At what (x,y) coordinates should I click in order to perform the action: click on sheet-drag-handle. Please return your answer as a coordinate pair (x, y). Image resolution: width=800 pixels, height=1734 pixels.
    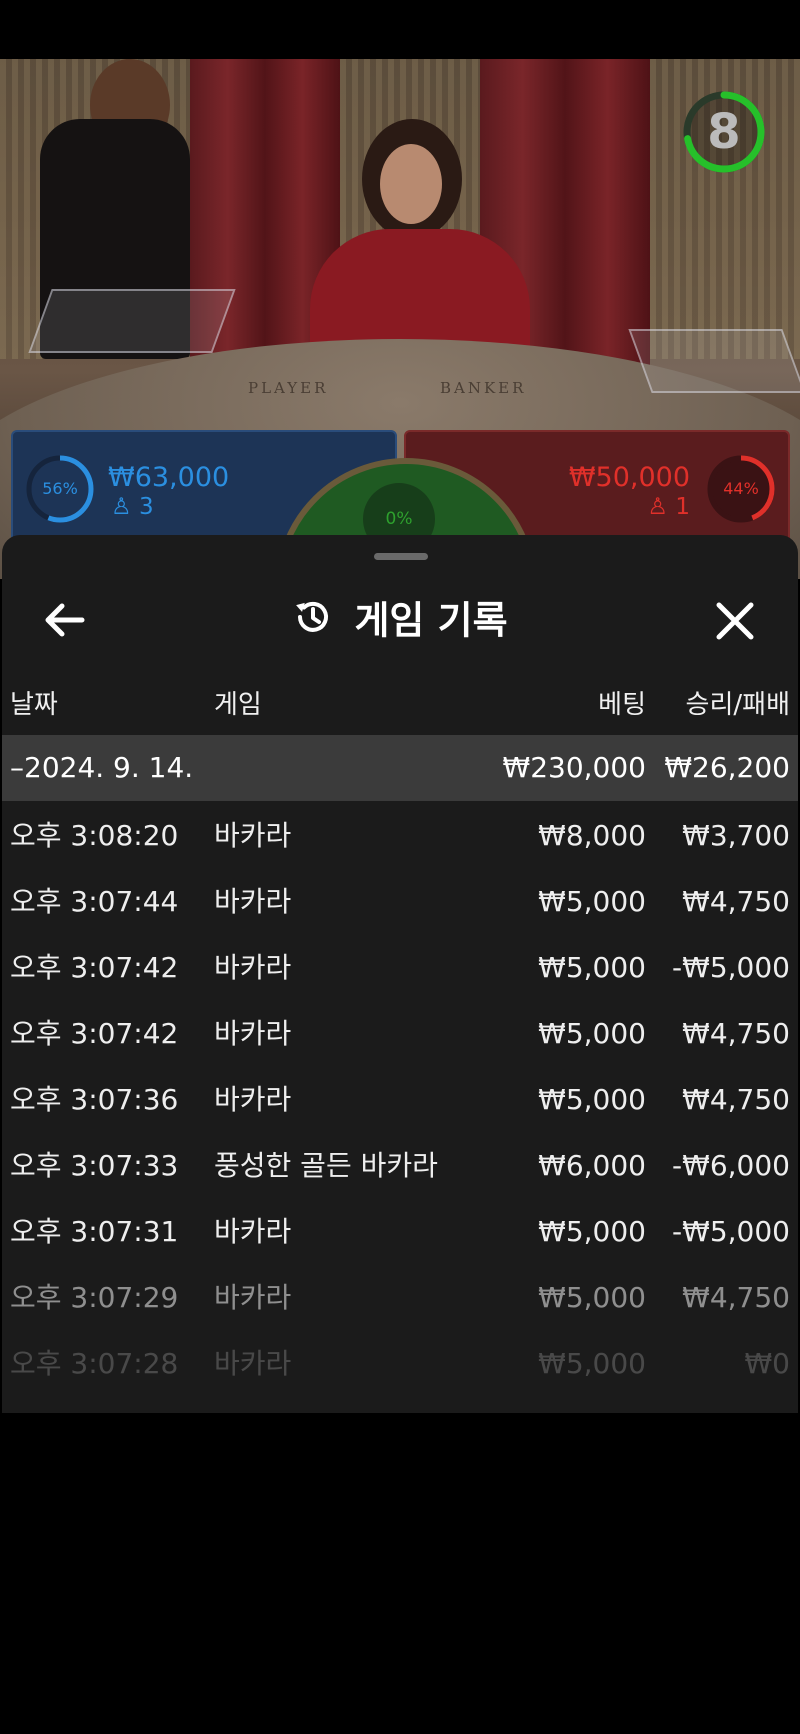
    Looking at the image, I should click on (401, 556).